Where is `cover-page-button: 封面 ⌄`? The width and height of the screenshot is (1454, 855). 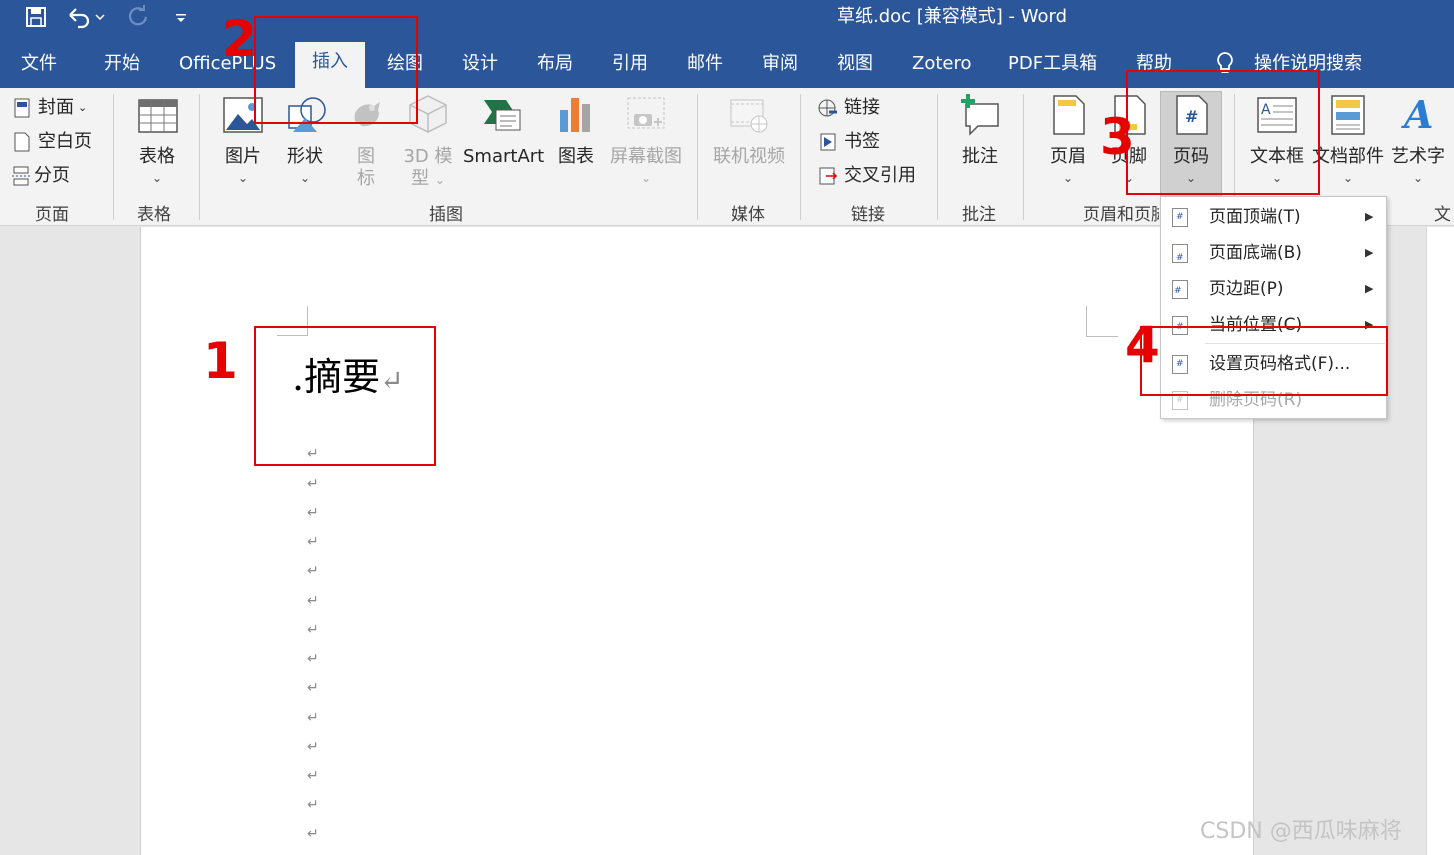 cover-page-button: 封面 ⌄ is located at coordinates (49, 108).